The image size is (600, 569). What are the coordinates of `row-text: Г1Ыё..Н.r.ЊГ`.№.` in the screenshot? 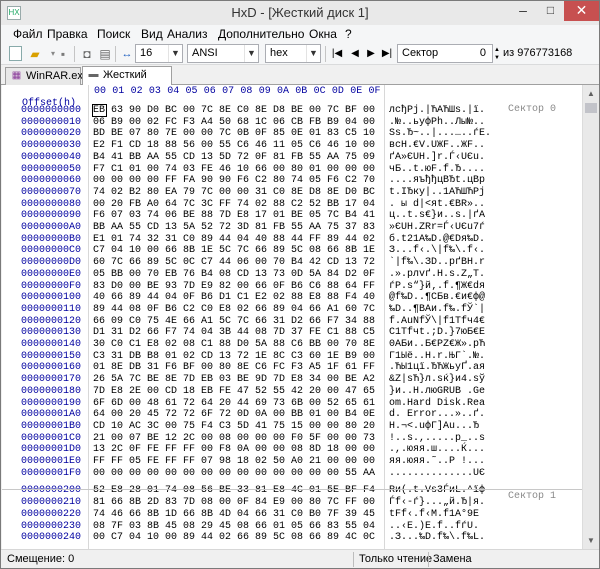 It's located at (437, 357).